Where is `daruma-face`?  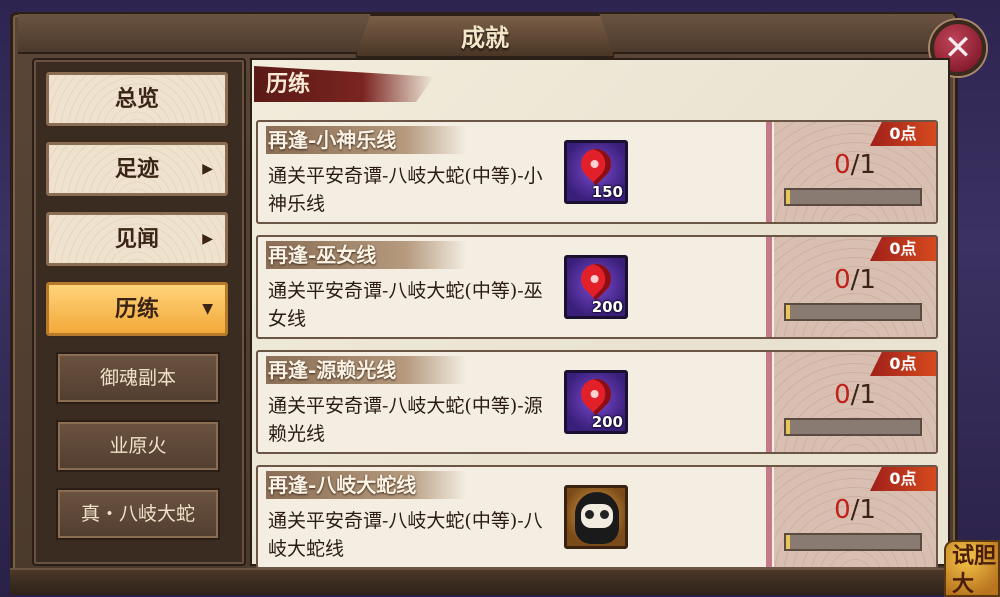
daruma-face is located at coordinates (597, 516).